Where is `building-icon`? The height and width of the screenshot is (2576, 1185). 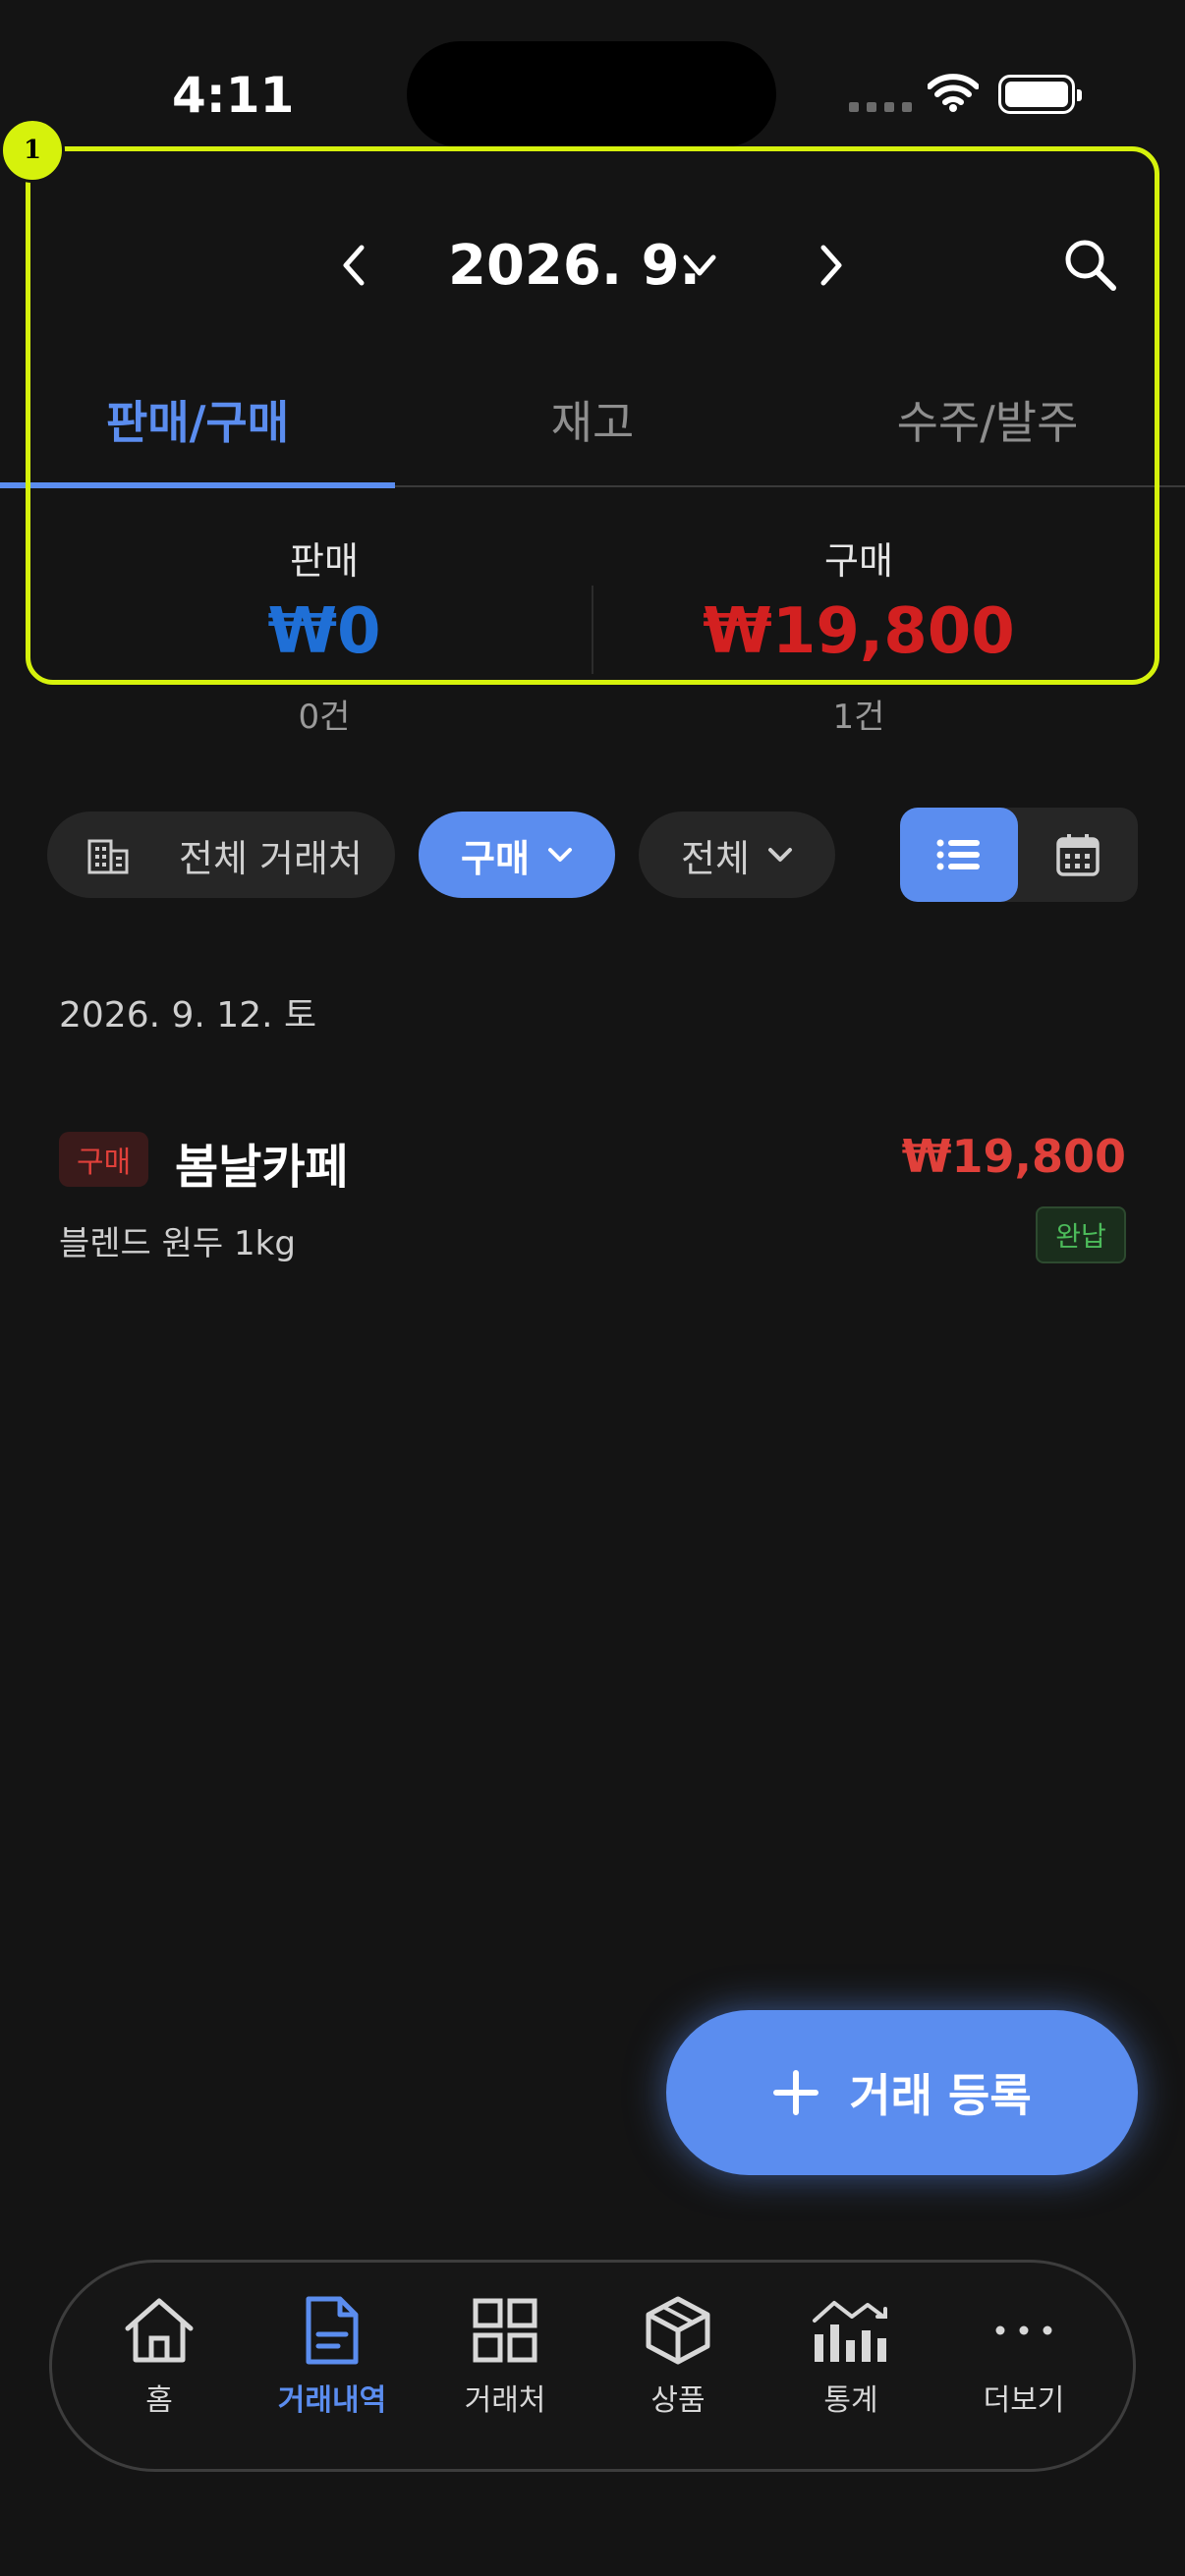 building-icon is located at coordinates (108, 856).